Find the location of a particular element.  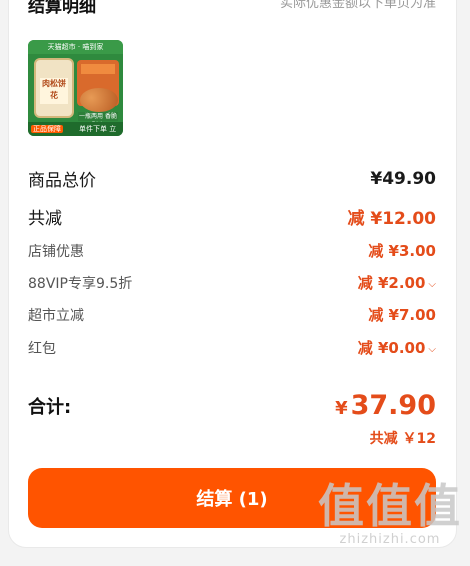

red-packet-value: 减 ¥0.00 is located at coordinates (391, 348).